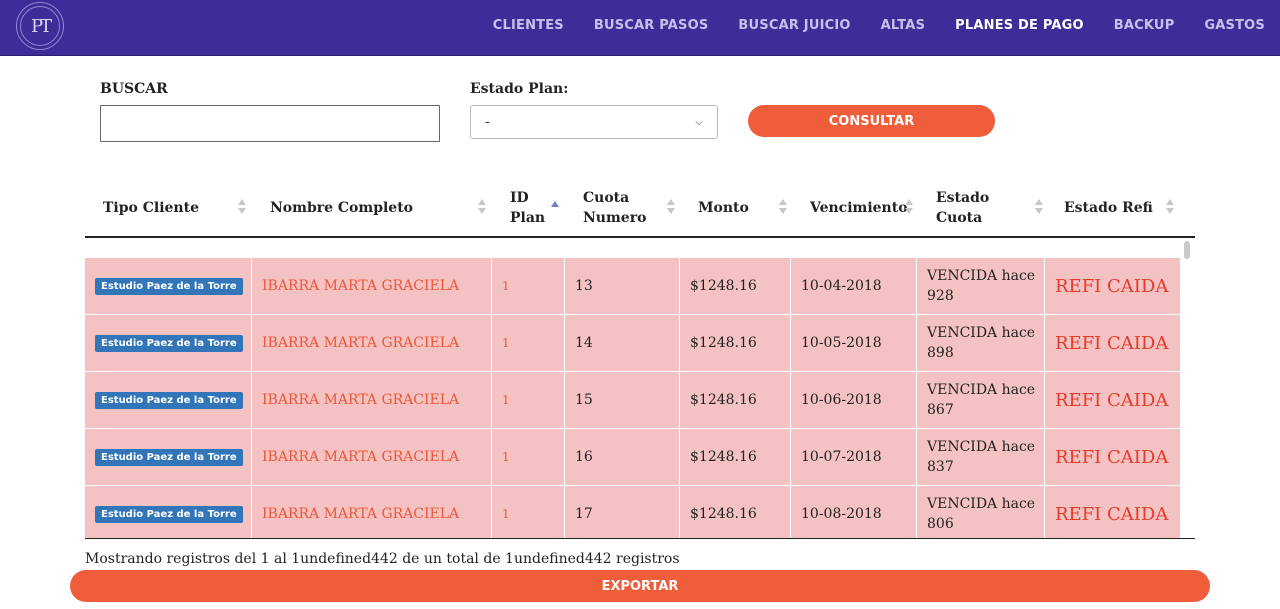 This screenshot has height=609, width=1280. Describe the element at coordinates (1144, 25) in the screenshot. I see `nav-item-backup: BACKUP` at that location.